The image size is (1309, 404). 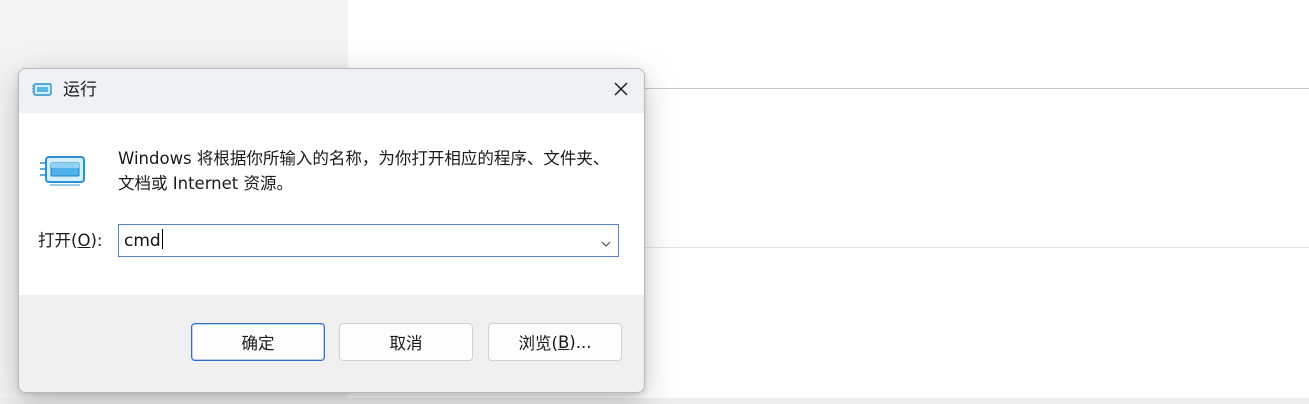 I want to click on ok-button: 确定, so click(x=258, y=342).